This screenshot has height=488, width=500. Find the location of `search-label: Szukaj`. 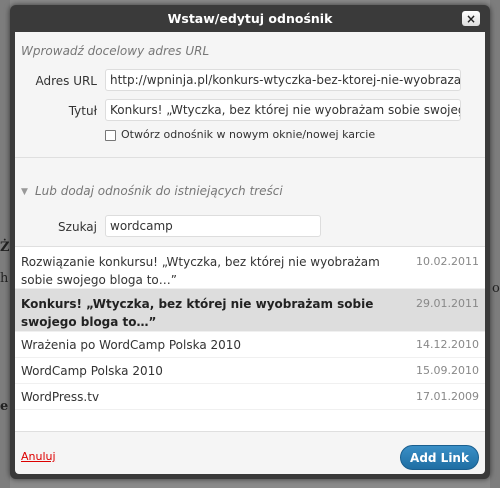

search-label: Szukaj is located at coordinates (77, 227).